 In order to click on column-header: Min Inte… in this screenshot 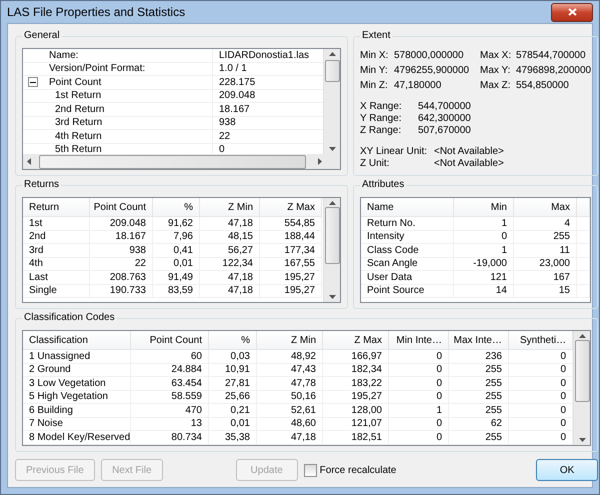, I will do `click(419, 340)`.